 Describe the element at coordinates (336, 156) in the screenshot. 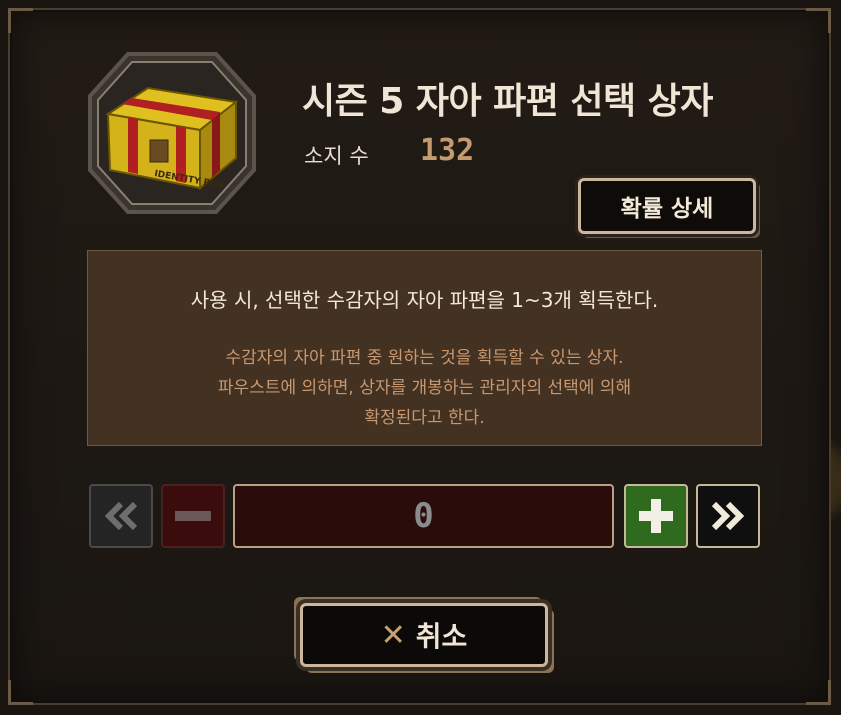

I see `owned-count-label: 소지 수` at that location.